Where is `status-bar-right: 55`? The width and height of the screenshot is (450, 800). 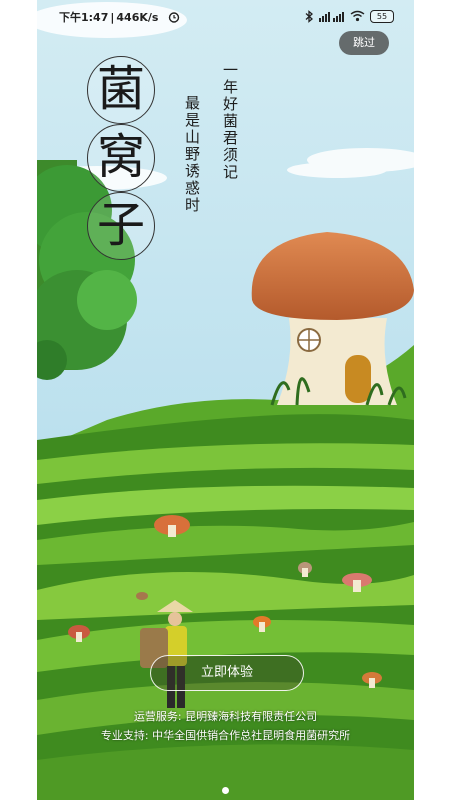 status-bar-right: 55 is located at coordinates (349, 16).